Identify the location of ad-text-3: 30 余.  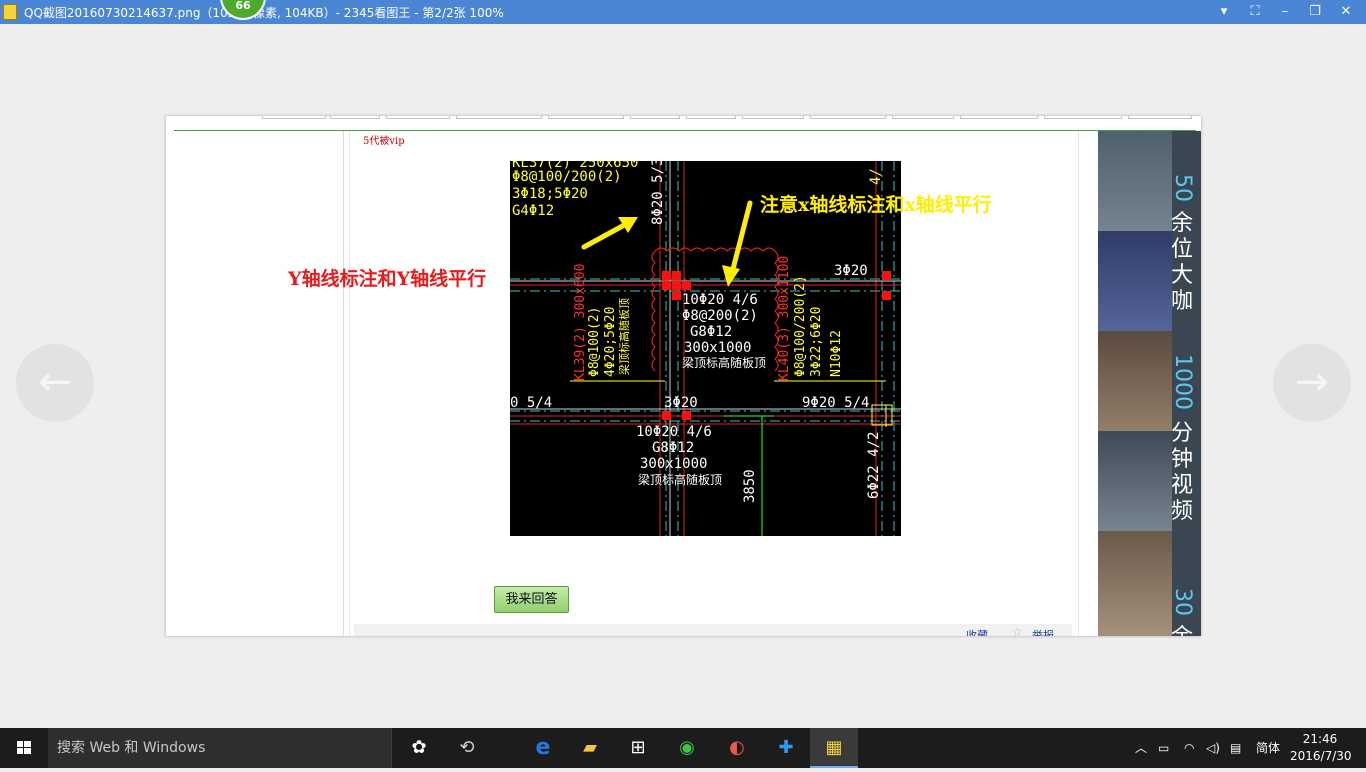
(1182, 612).